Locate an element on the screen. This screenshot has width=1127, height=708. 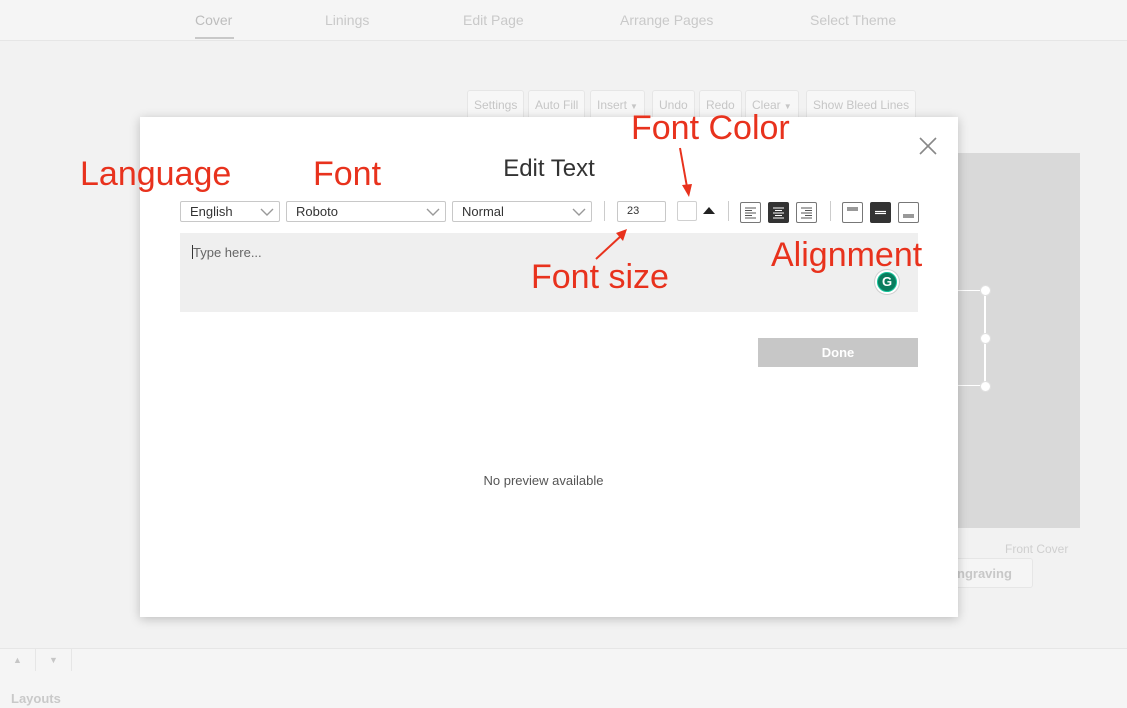
auto-fill-button: Auto Fill is located at coordinates (557, 105).